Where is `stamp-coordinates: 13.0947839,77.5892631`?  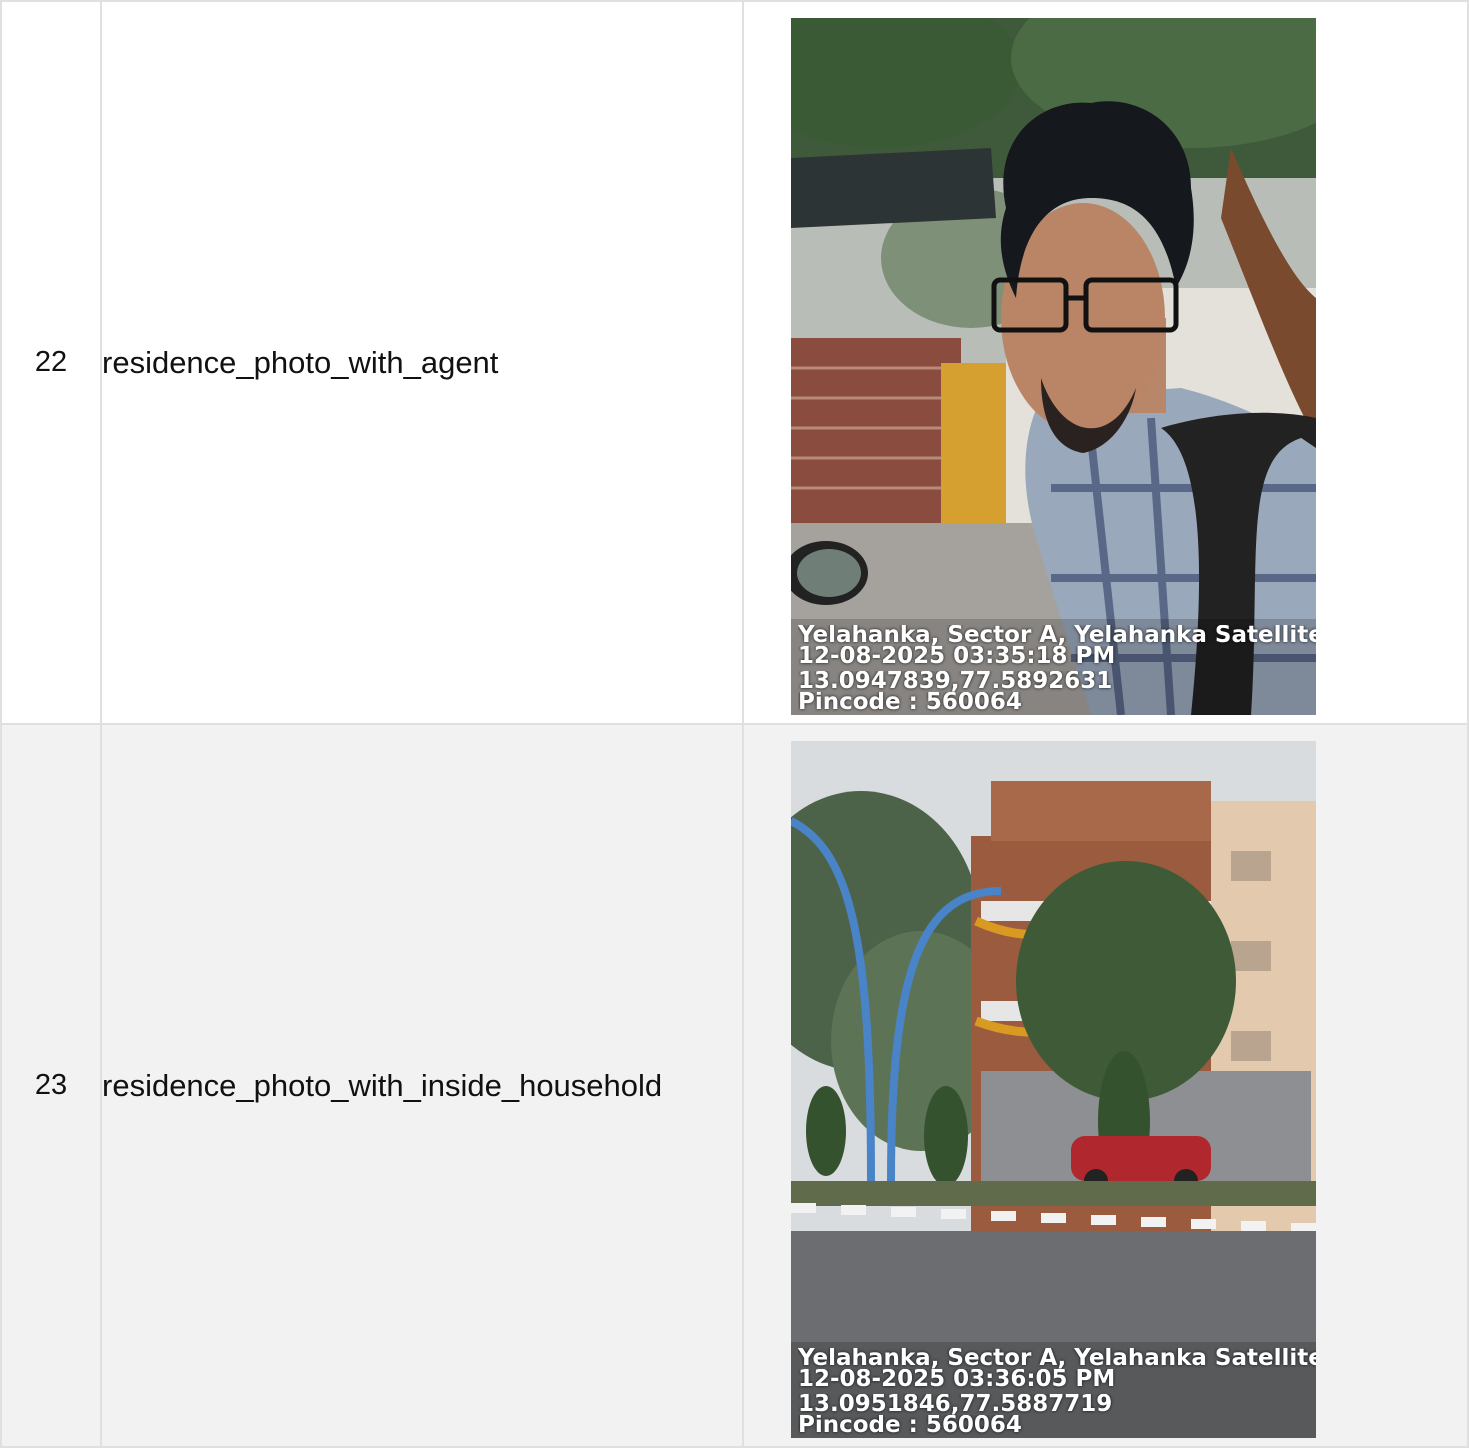
stamp-coordinates: 13.0947839,77.5892631 is located at coordinates (955, 681).